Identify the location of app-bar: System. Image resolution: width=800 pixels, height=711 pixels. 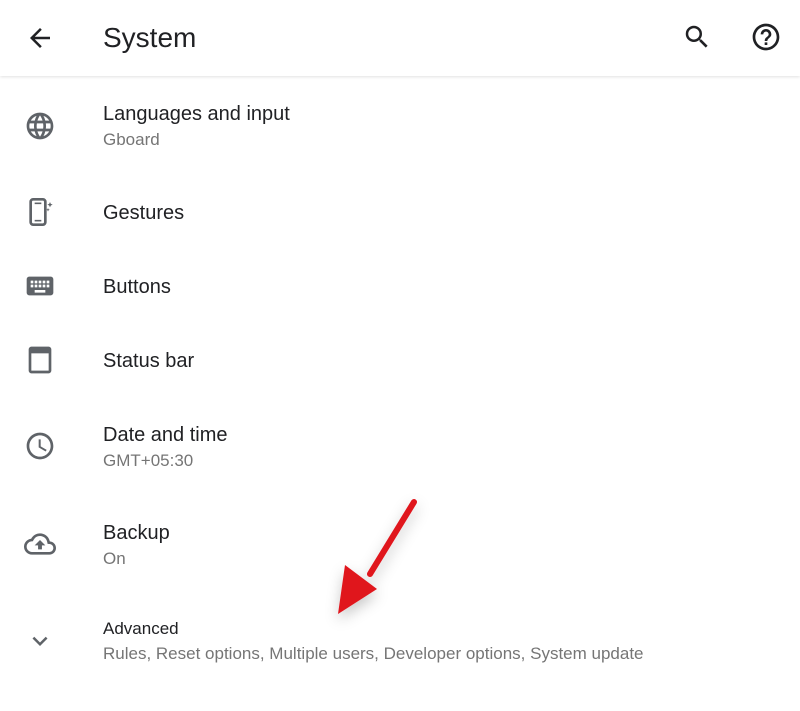
(400, 38).